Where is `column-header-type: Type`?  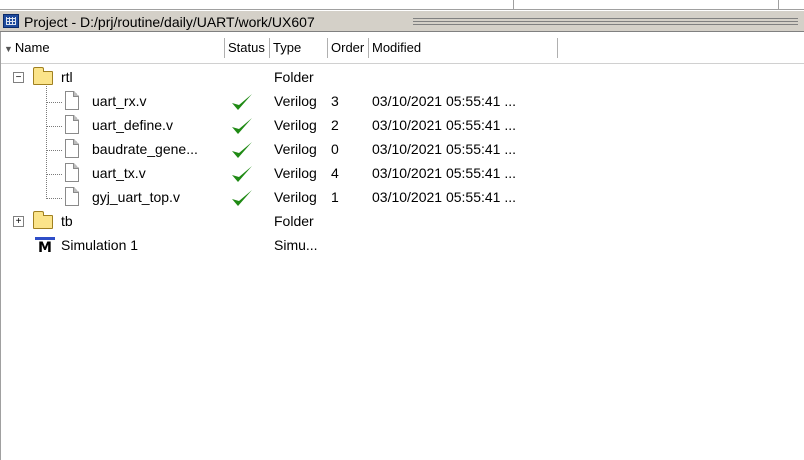
column-header-type: Type is located at coordinates (299, 48).